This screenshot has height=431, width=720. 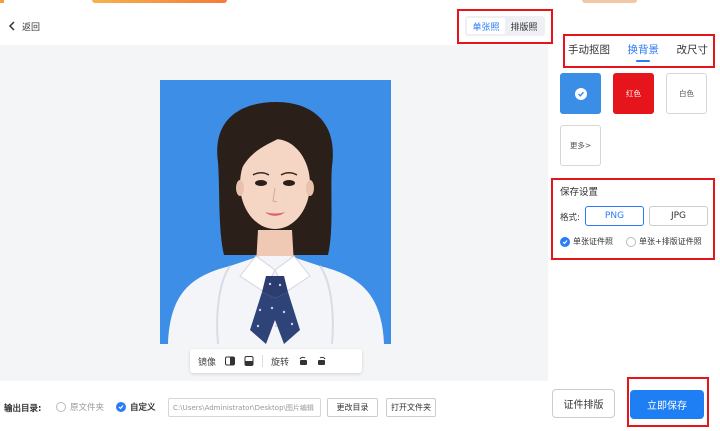 What do you see at coordinates (229, 361) in the screenshot?
I see `flip-horizontal-icon` at bounding box center [229, 361].